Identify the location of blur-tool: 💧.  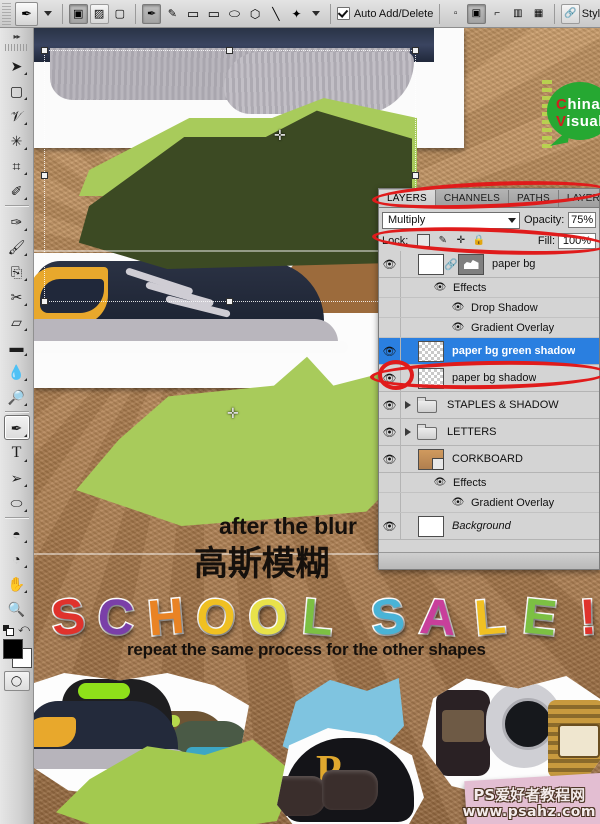
(17, 371).